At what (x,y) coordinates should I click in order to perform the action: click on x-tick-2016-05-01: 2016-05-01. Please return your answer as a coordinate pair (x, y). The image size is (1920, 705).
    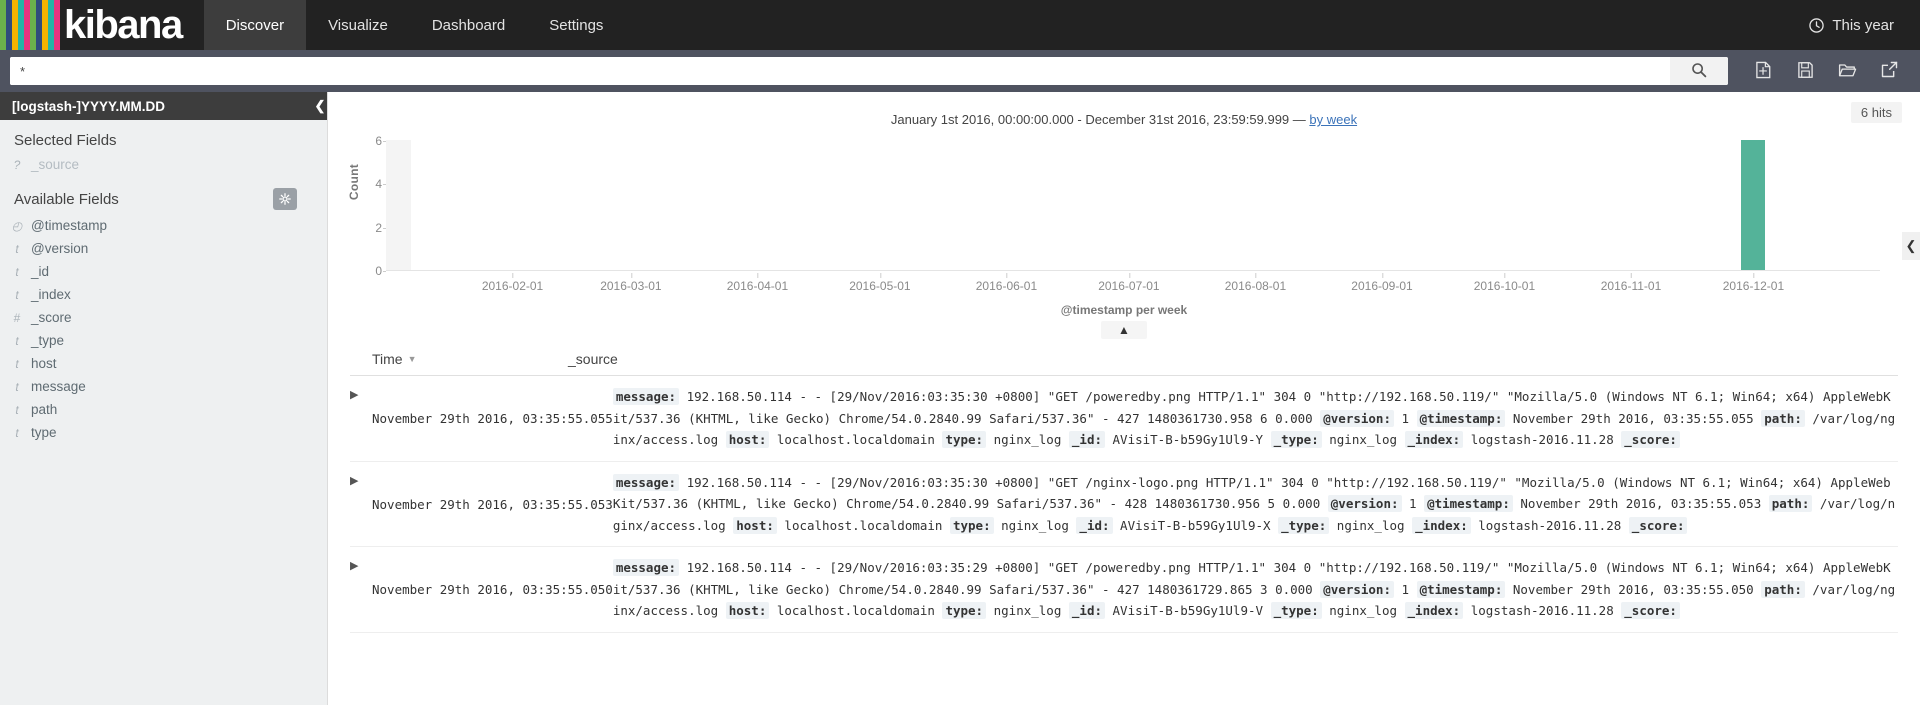
    Looking at the image, I should click on (880, 283).